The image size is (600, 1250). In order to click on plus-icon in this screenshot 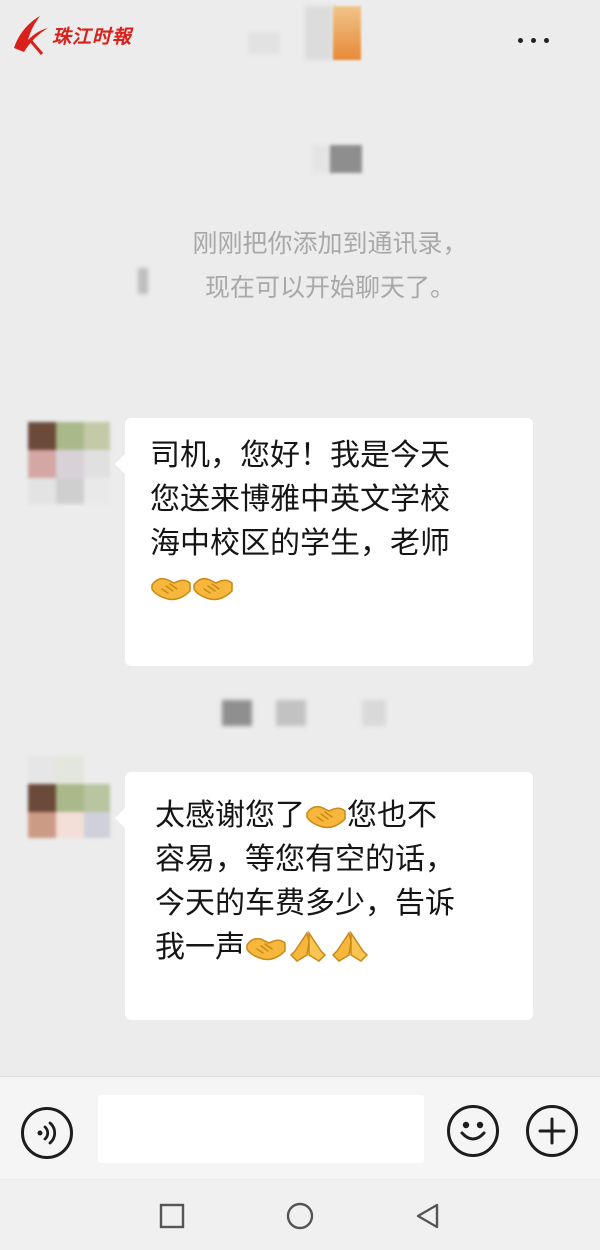, I will do `click(552, 1131)`.